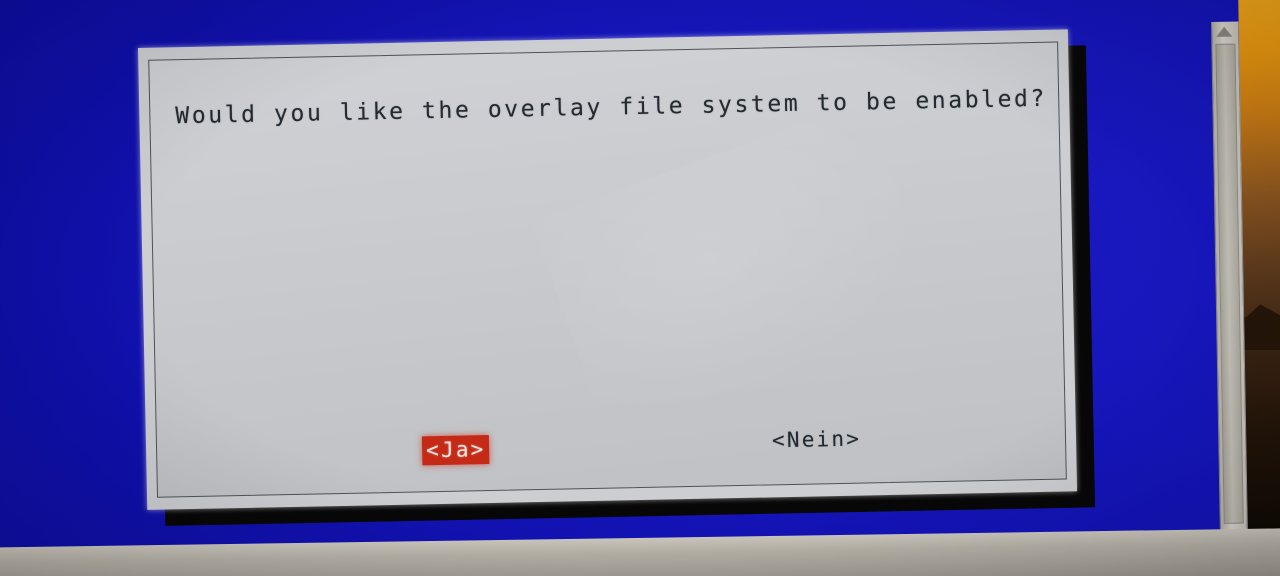  What do you see at coordinates (611, 449) in the screenshot?
I see `dialog-button-row: <Ja> <Nein>` at bounding box center [611, 449].